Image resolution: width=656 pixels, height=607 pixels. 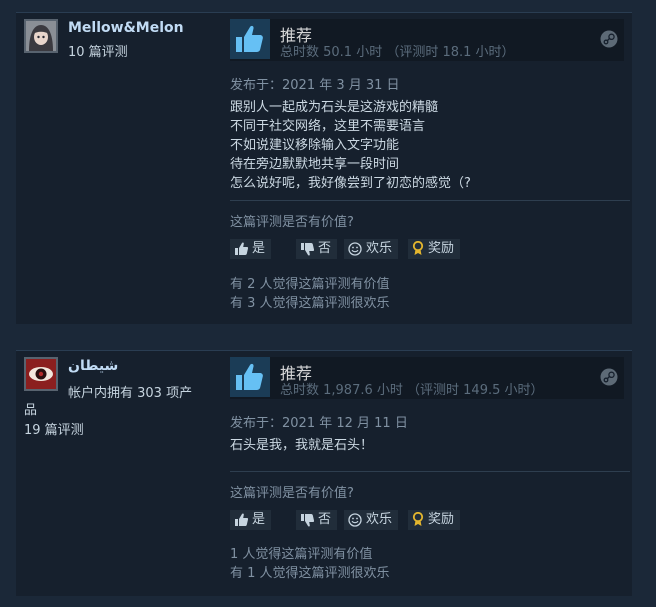 I want to click on review-line: 跟别人一起成为石头是这游戏的精髓, so click(x=334, y=107).